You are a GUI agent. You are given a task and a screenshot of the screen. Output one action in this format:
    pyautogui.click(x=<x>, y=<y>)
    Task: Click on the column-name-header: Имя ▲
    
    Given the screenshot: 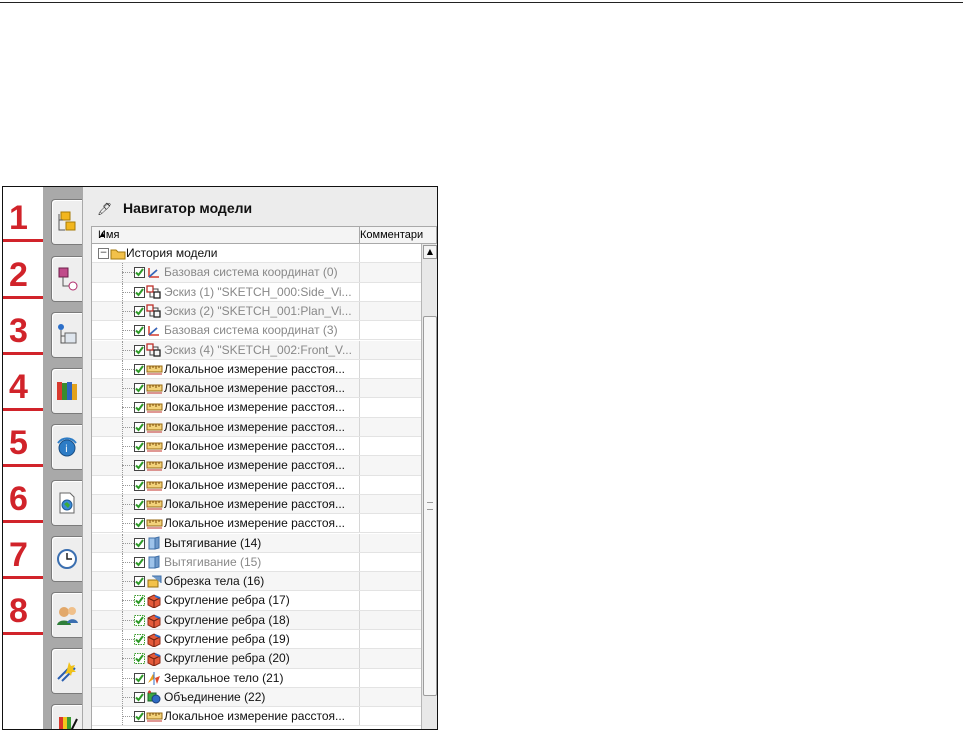 What is the action you would take?
    pyautogui.click(x=226, y=235)
    